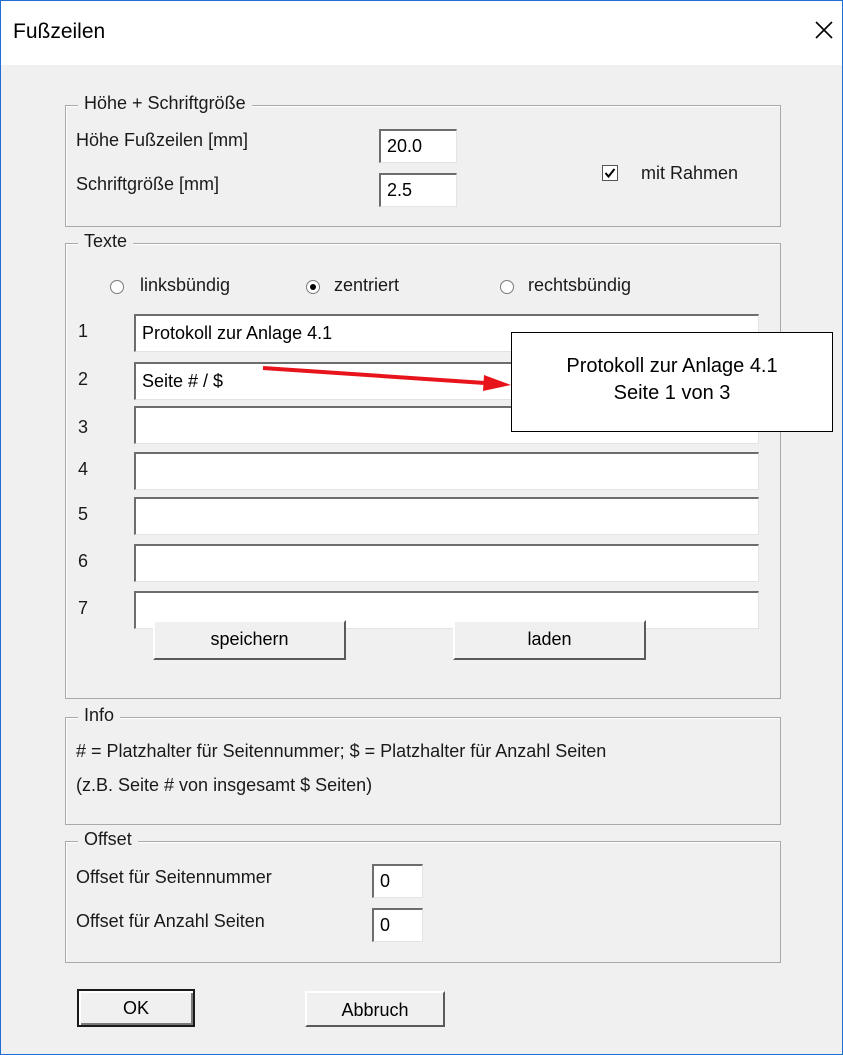 This screenshot has width=843, height=1055. Describe the element at coordinates (224, 785) in the screenshot. I see `info-line-2: (z.B. Seite # von insgesamt $ Seiten)` at that location.